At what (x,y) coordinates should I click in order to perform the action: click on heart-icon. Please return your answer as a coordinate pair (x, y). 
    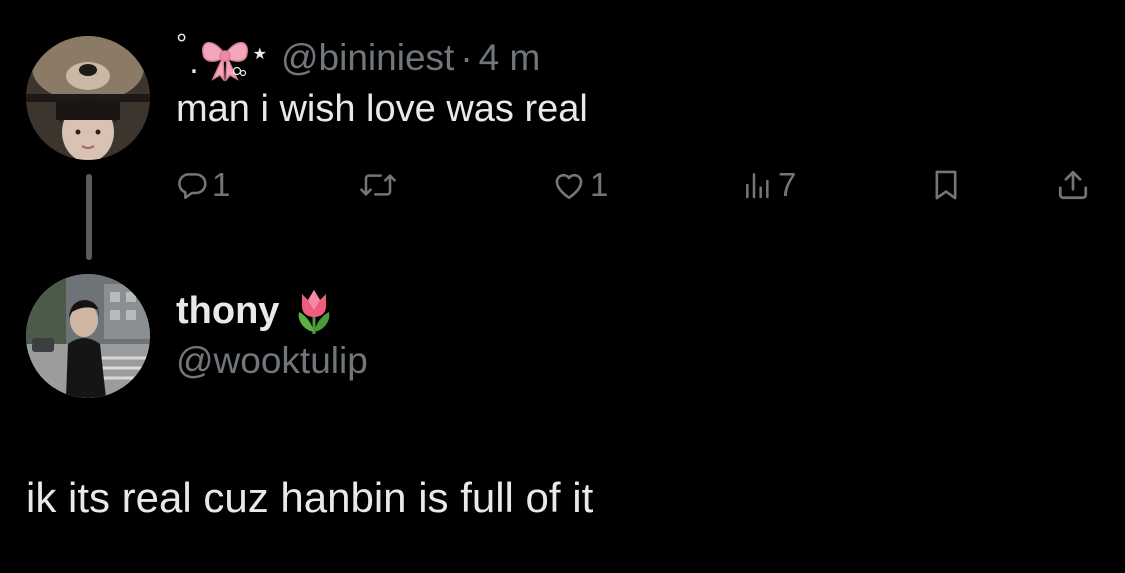
    Looking at the image, I should click on (569, 186).